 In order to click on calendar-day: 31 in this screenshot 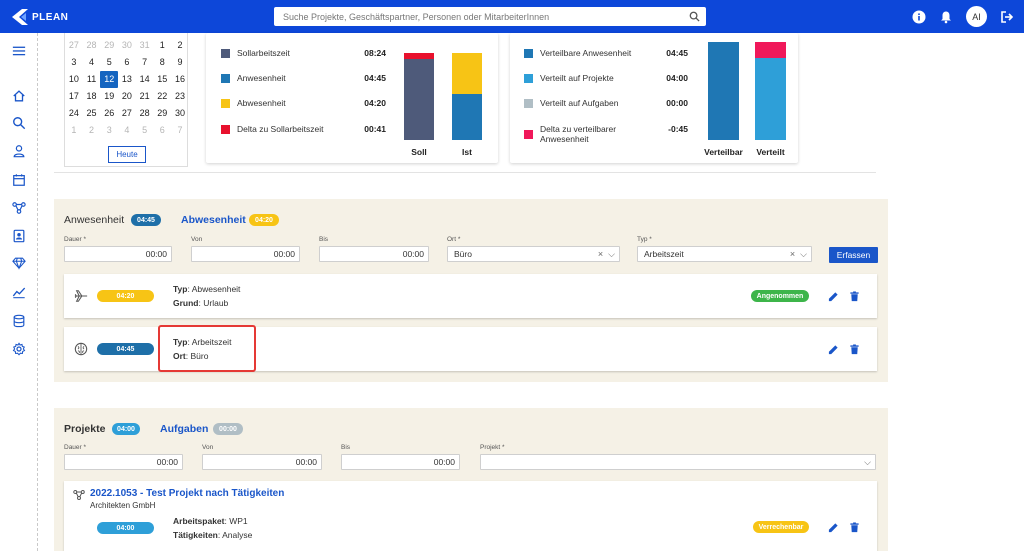, I will do `click(145, 45)`.